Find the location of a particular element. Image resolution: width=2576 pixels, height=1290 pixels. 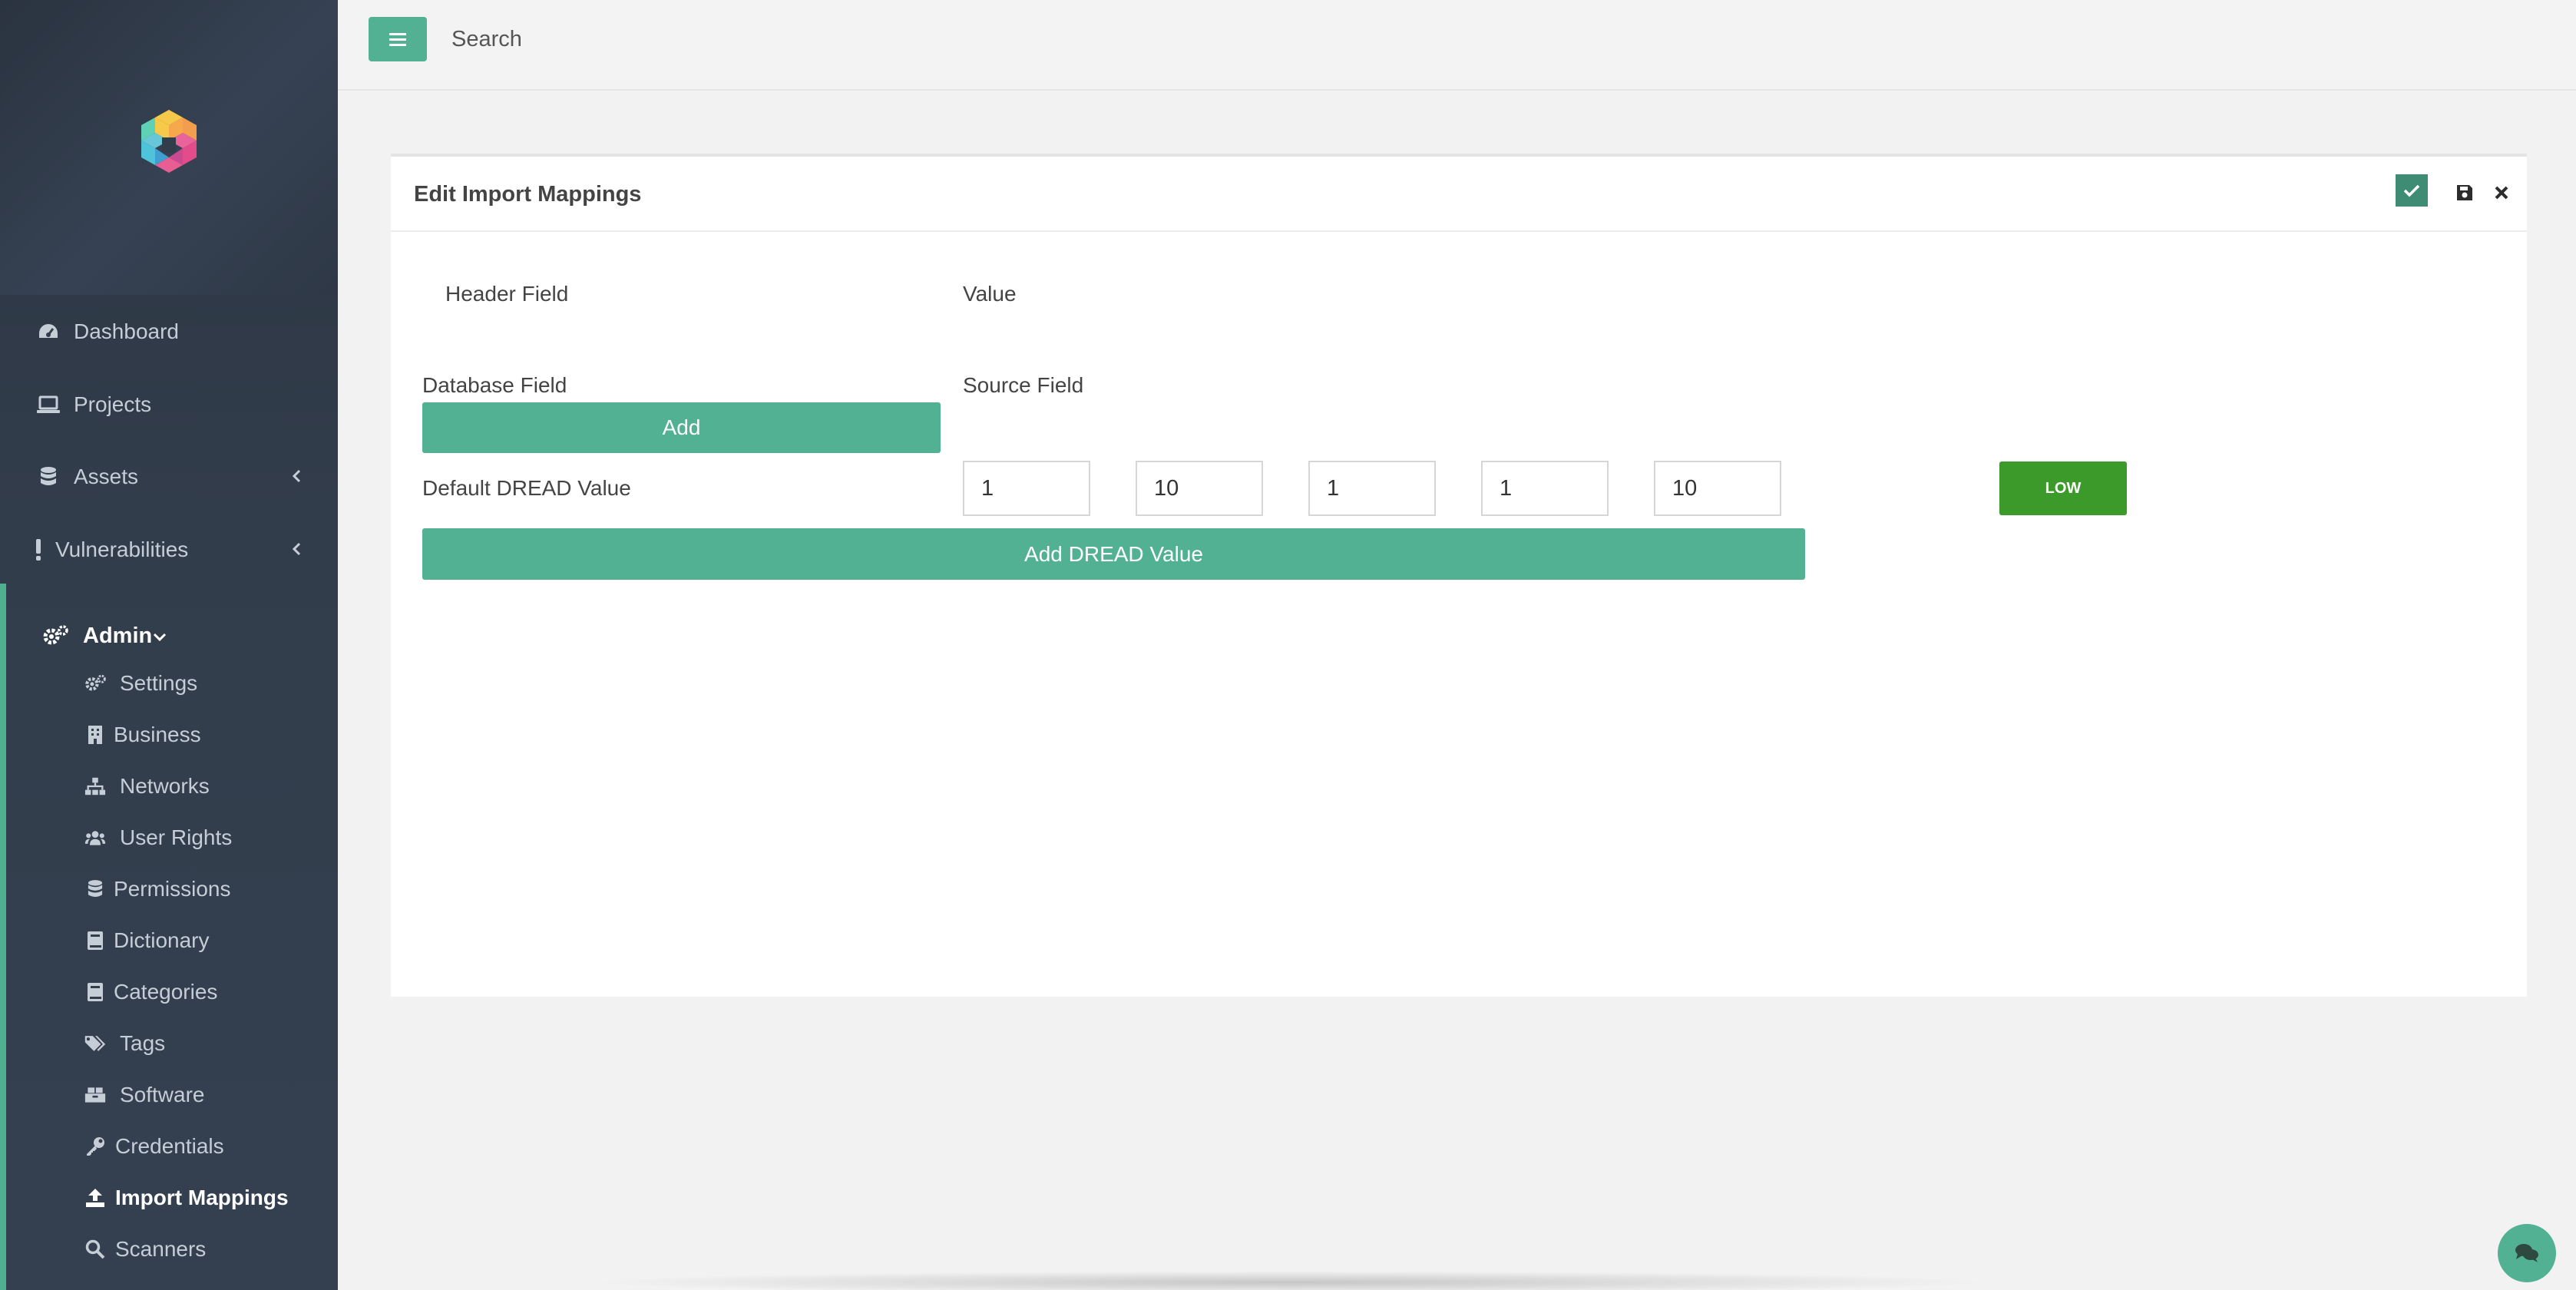

search-icon is located at coordinates (95, 1250).